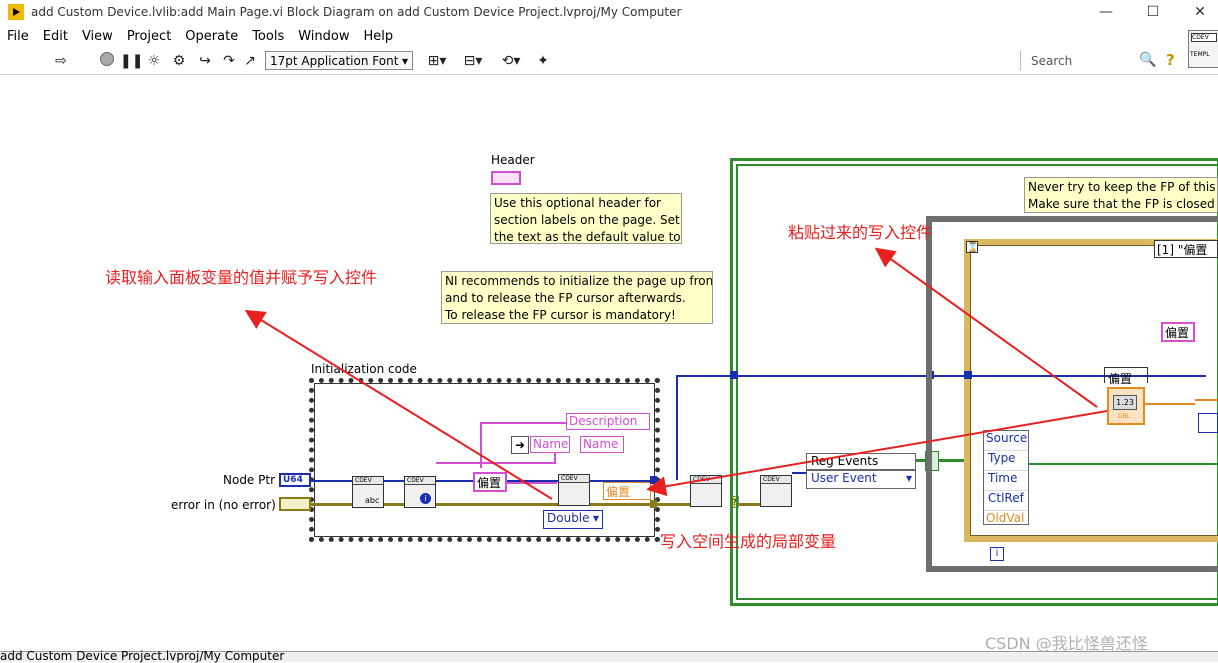 This screenshot has width=1218, height=663. What do you see at coordinates (398, 404) in the screenshot?
I see `arrow-read-input` at bounding box center [398, 404].